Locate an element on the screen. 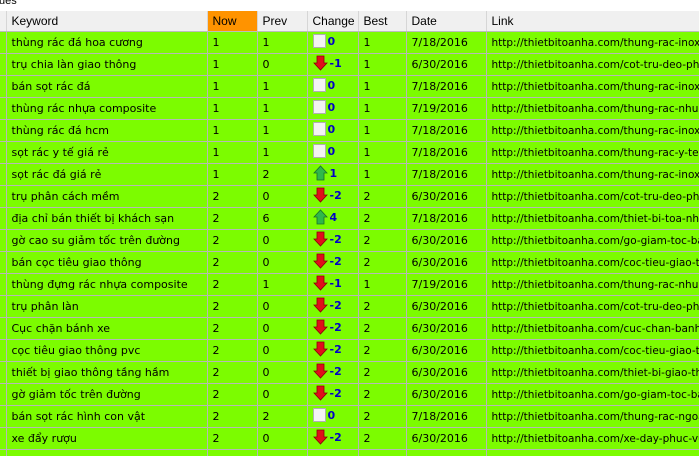  cell-keyword: gờ cao su giảm tốc trên đường is located at coordinates (107, 240).